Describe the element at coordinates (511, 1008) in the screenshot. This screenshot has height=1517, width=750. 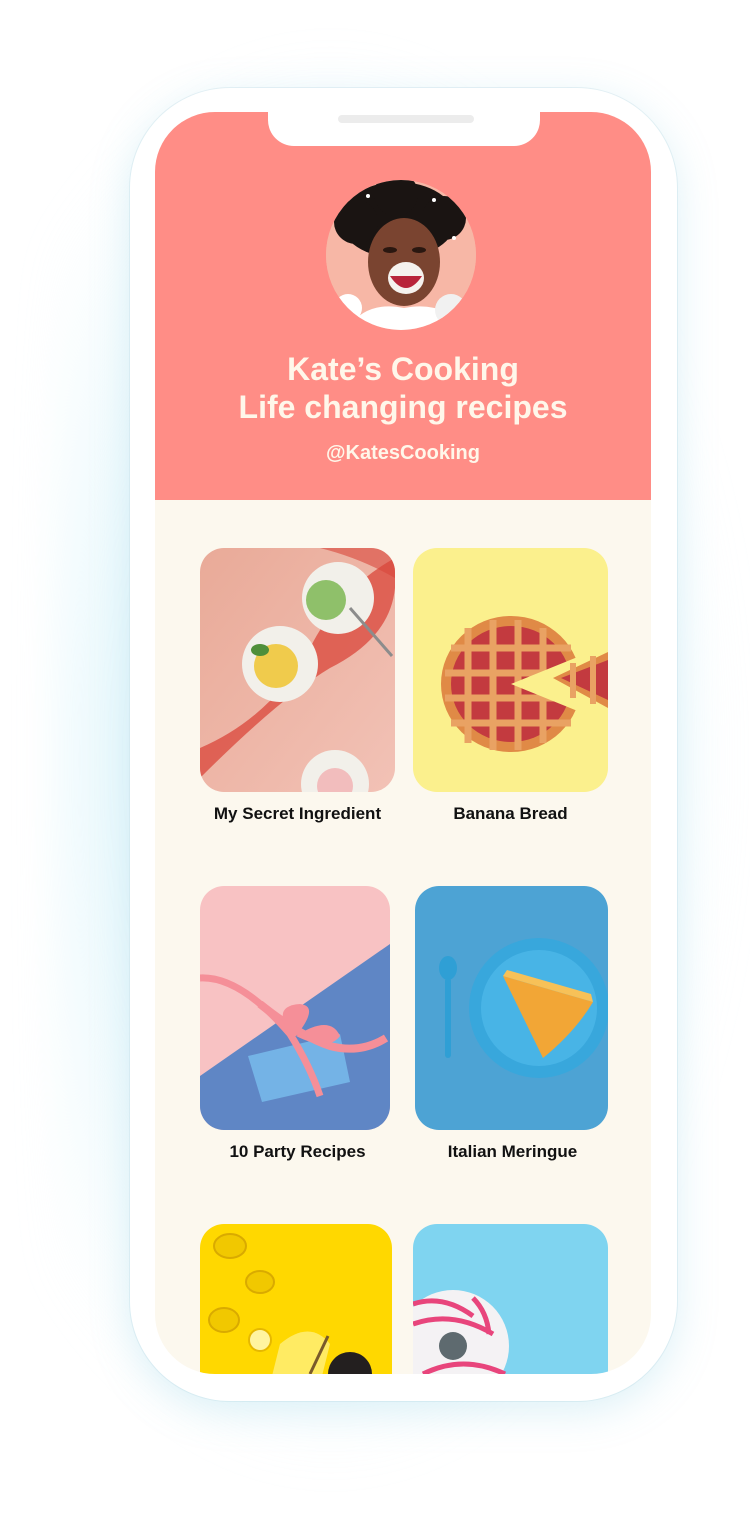
I see `cake-slice-photo` at that location.